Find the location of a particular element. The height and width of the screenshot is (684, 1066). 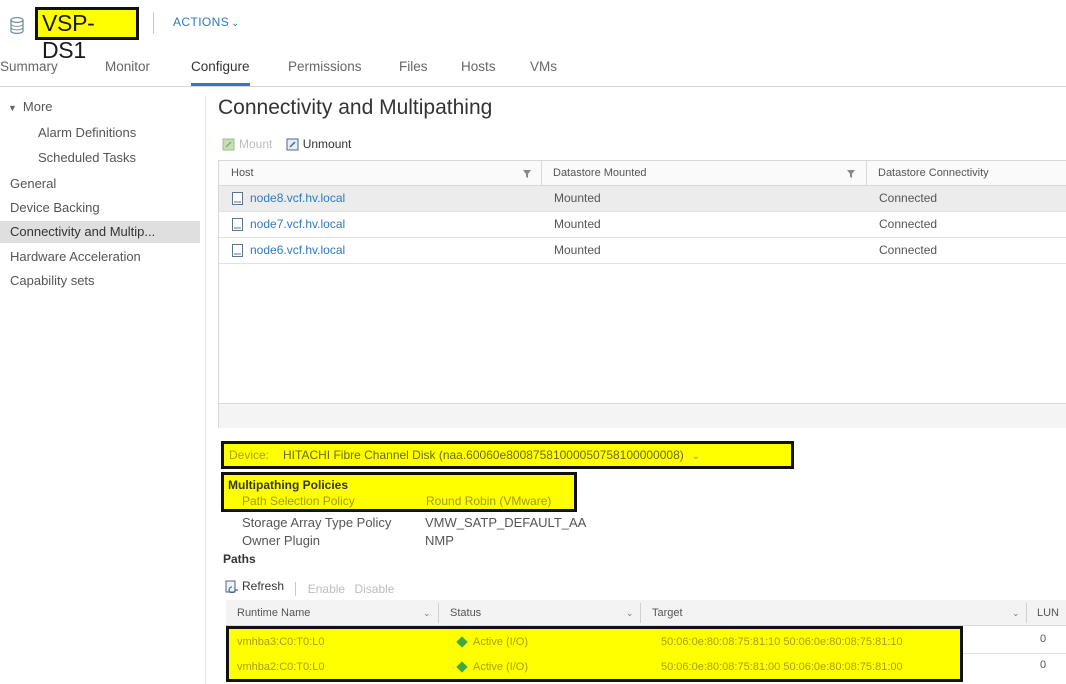

row-divider is located at coordinates (1014, 653).